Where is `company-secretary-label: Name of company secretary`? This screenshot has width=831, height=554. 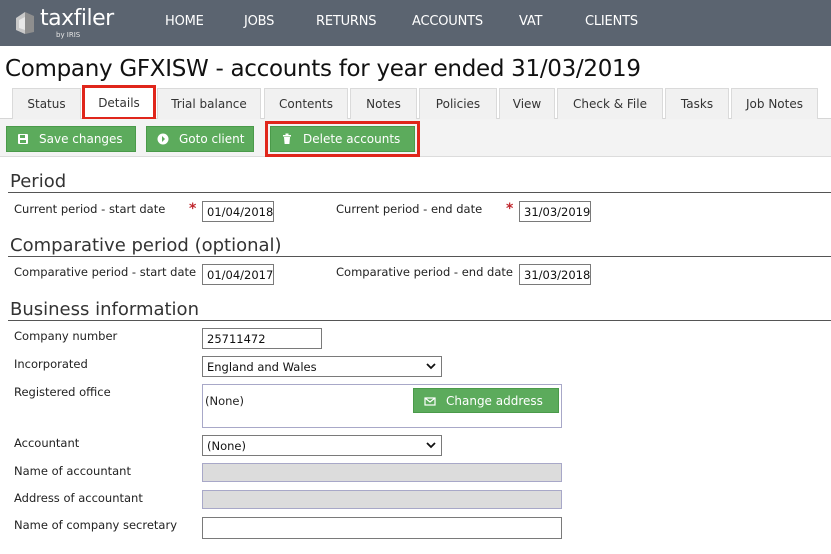 company-secretary-label: Name of company secretary is located at coordinates (96, 525).